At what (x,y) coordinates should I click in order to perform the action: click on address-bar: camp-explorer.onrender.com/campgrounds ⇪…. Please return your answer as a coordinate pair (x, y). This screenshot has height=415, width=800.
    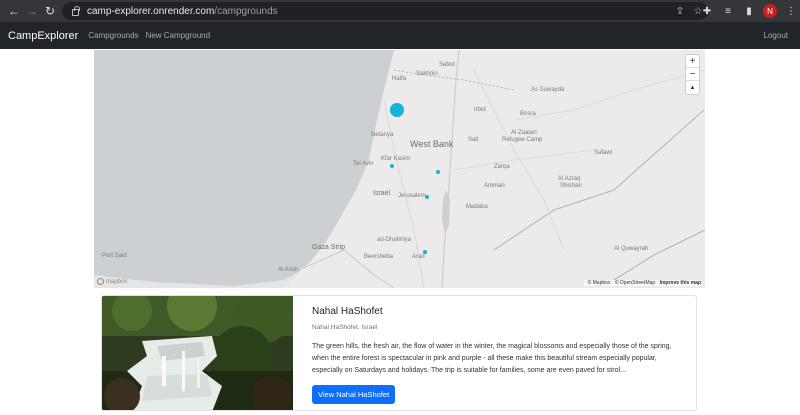
    Looking at the image, I should click on (385, 11).